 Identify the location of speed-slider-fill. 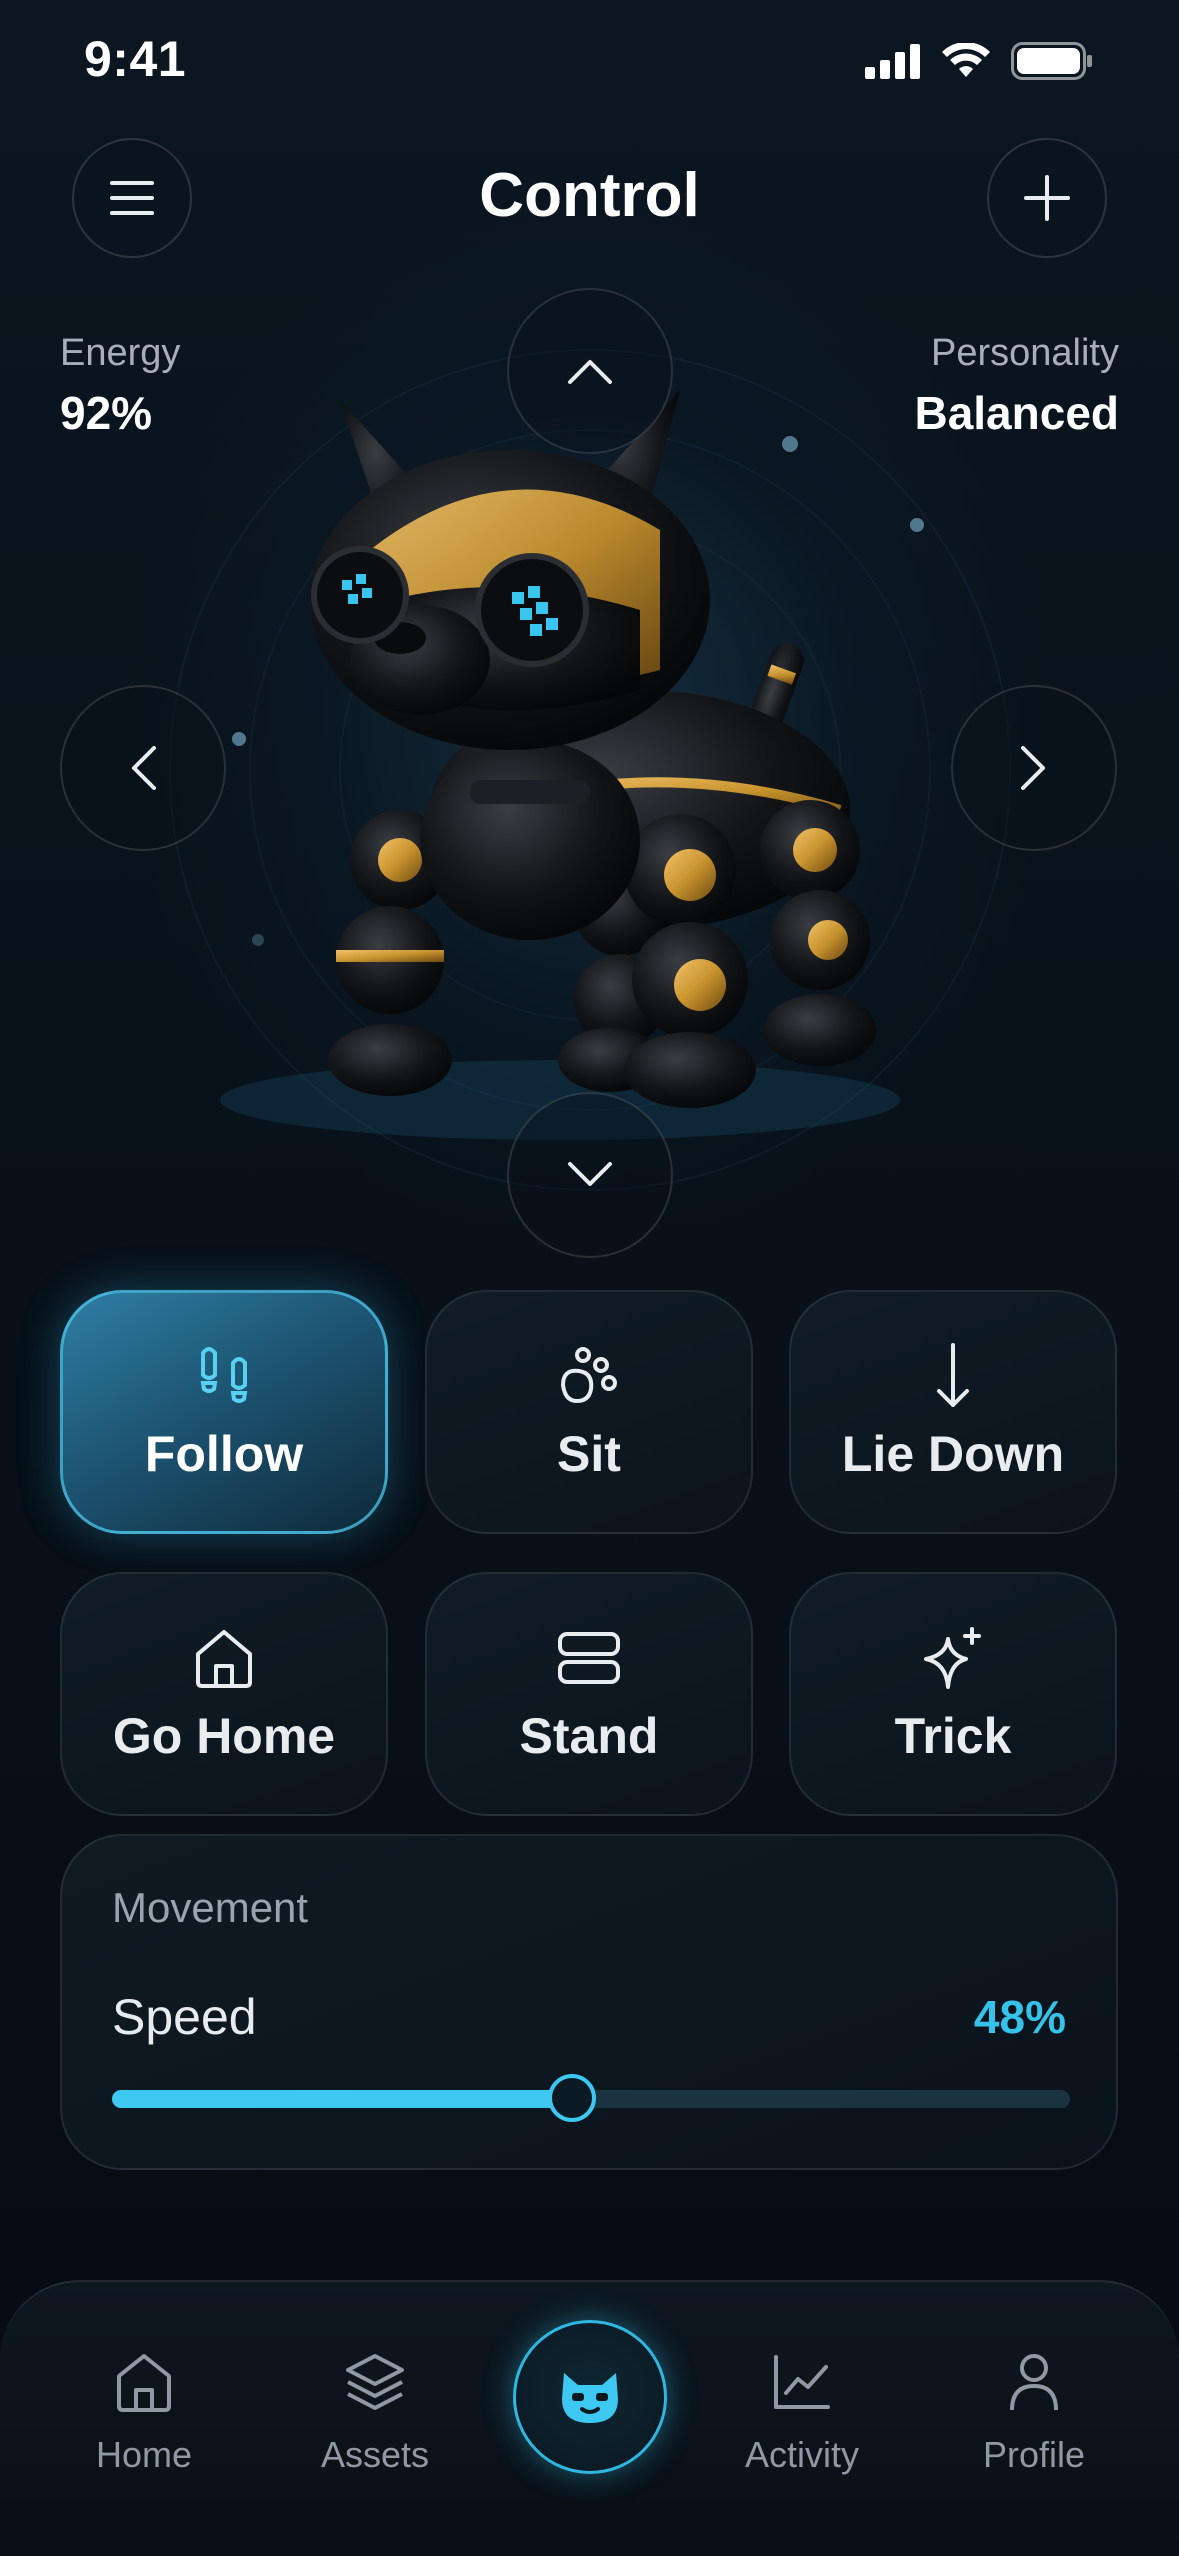
(342, 2099).